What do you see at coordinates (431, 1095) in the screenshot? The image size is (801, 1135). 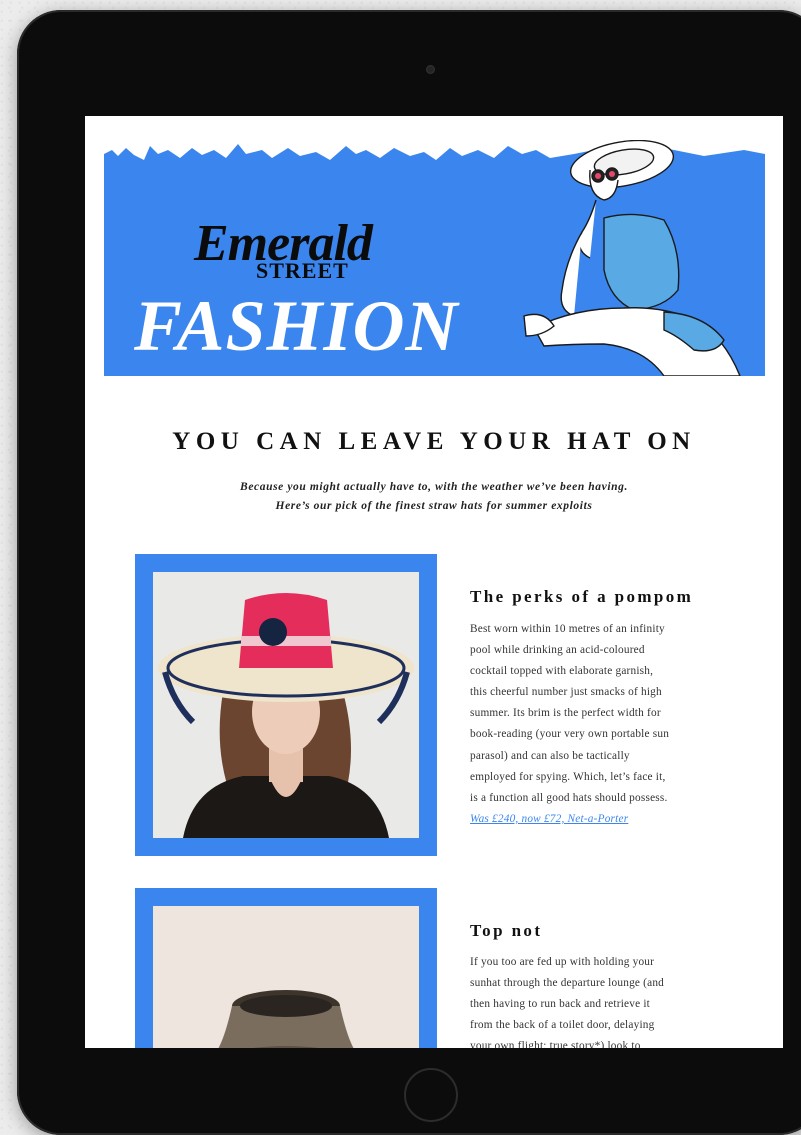 I see `home-button` at bounding box center [431, 1095].